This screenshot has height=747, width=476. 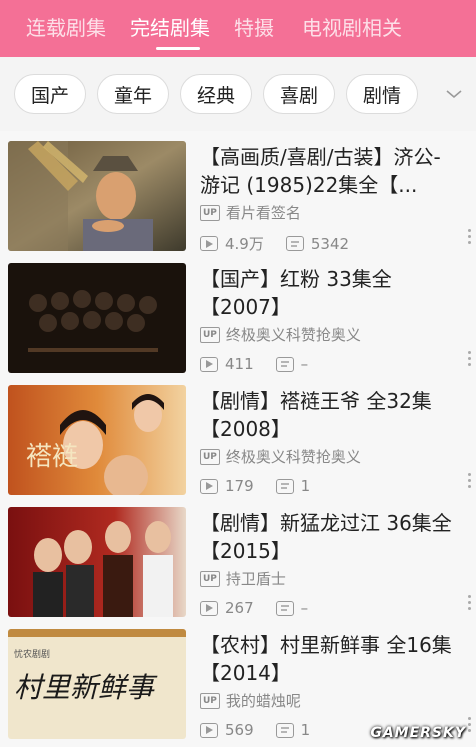 I want to click on play-count: 569, so click(x=239, y=730).